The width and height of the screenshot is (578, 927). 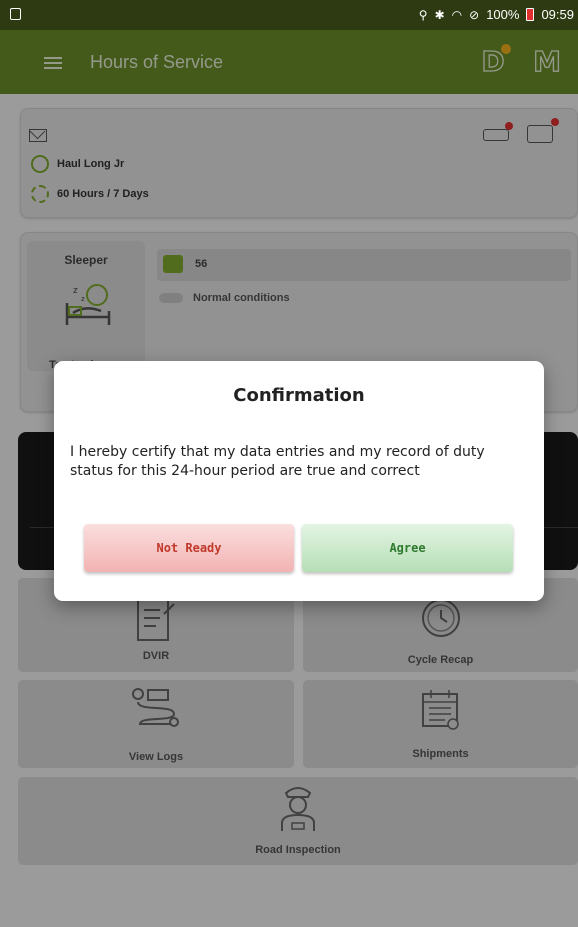 What do you see at coordinates (15, 14) in the screenshot?
I see `notification-icon` at bounding box center [15, 14].